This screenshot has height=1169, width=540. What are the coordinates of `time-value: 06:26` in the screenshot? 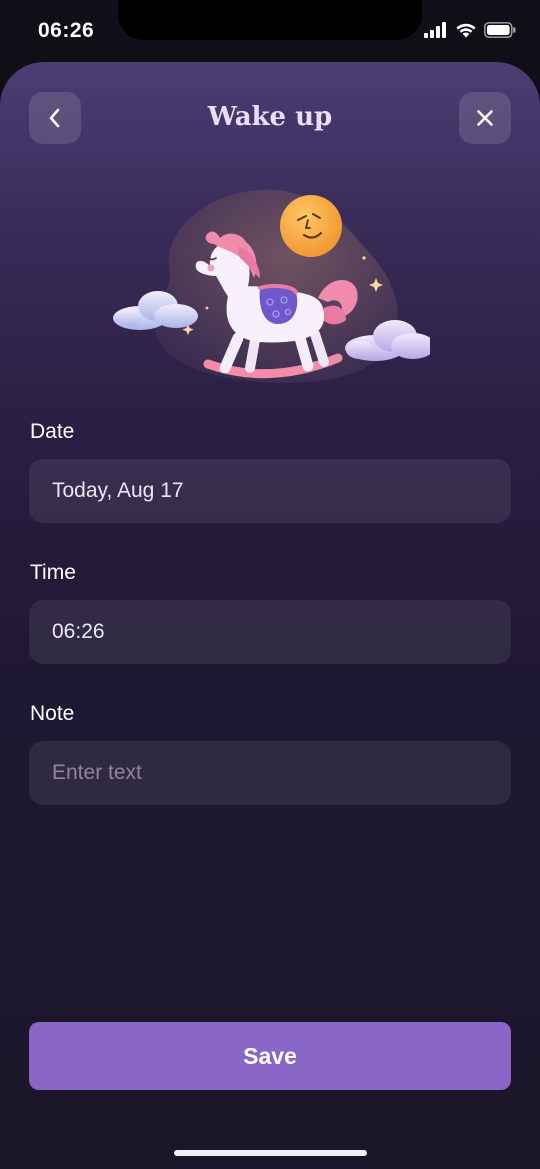 It's located at (78, 631).